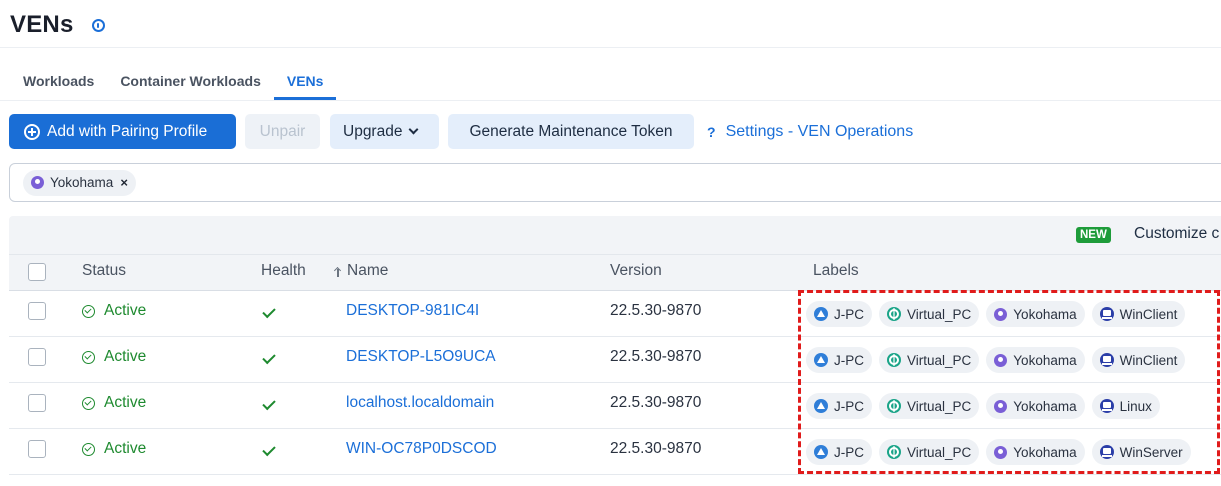 This screenshot has height=486, width=1221. I want to click on generate-maintenance-token-button: Generate Maintenance Token, so click(571, 131).